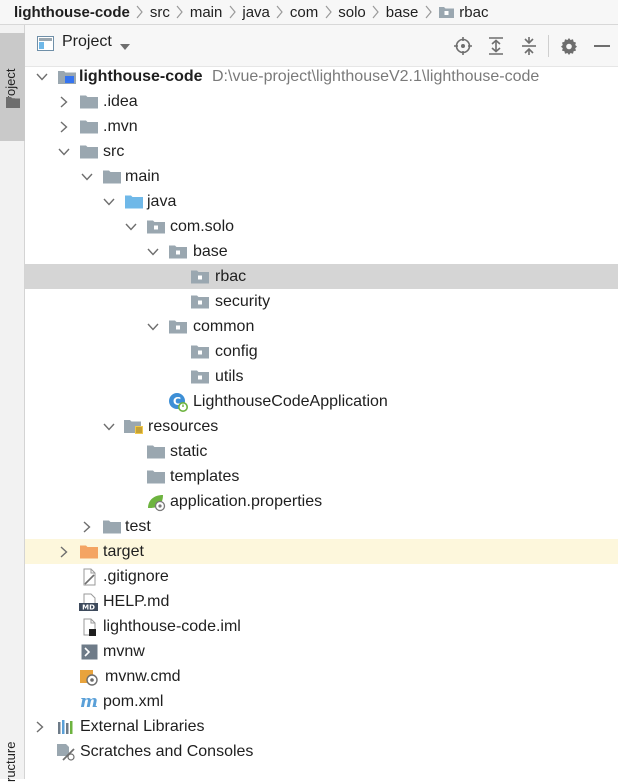 Image resolution: width=618 pixels, height=782 pixels. I want to click on breadcrumb-label: java, so click(256, 12).